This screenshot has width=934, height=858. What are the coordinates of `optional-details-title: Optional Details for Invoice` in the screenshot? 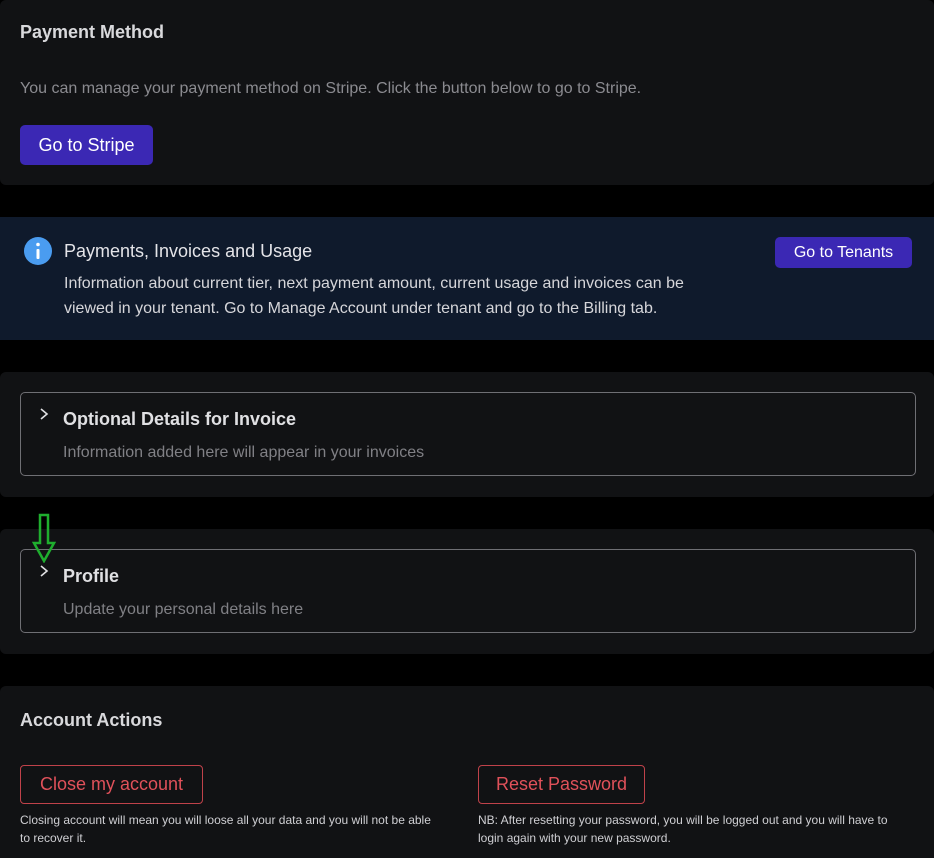 It's located at (180, 419).